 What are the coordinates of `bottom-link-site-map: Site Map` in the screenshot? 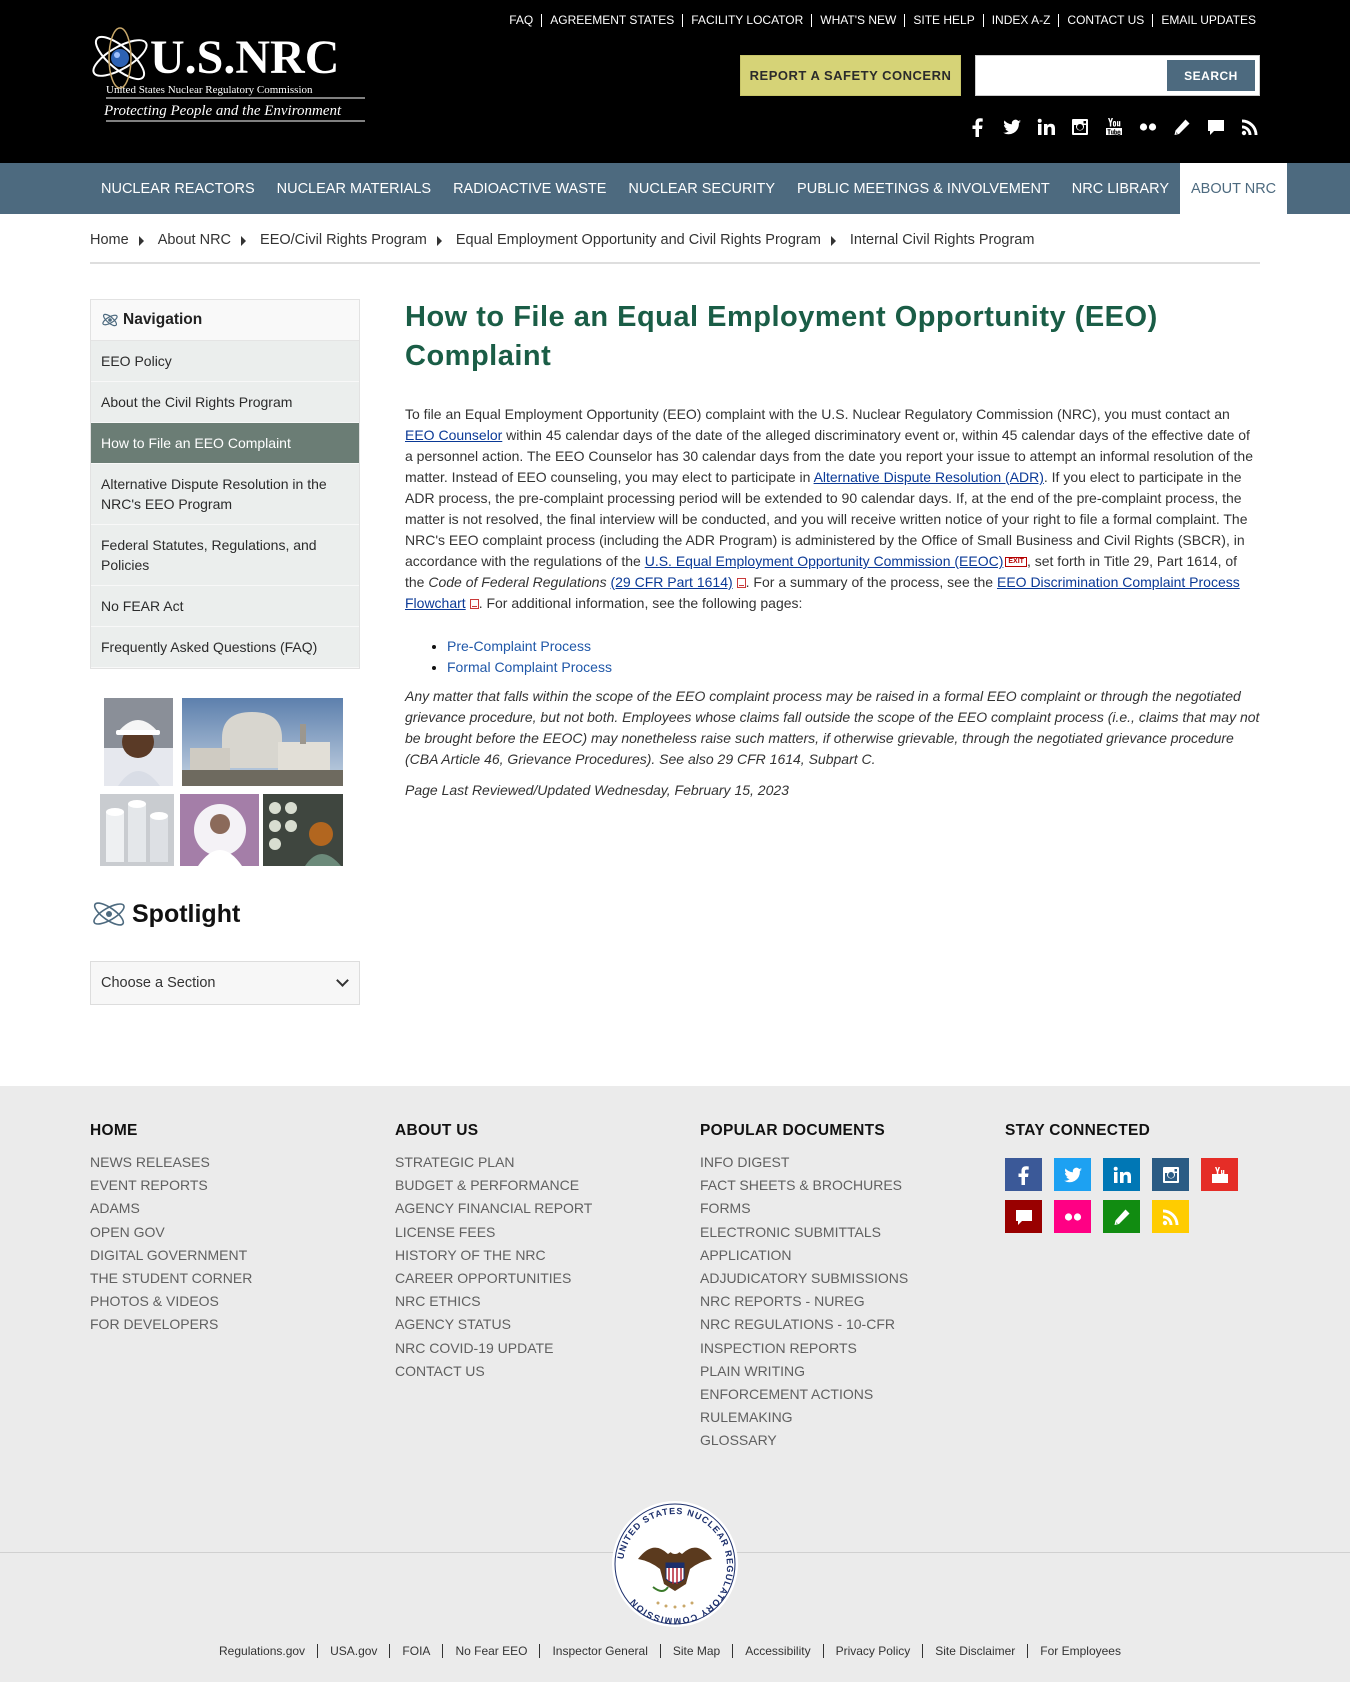 It's located at (695, 1651).